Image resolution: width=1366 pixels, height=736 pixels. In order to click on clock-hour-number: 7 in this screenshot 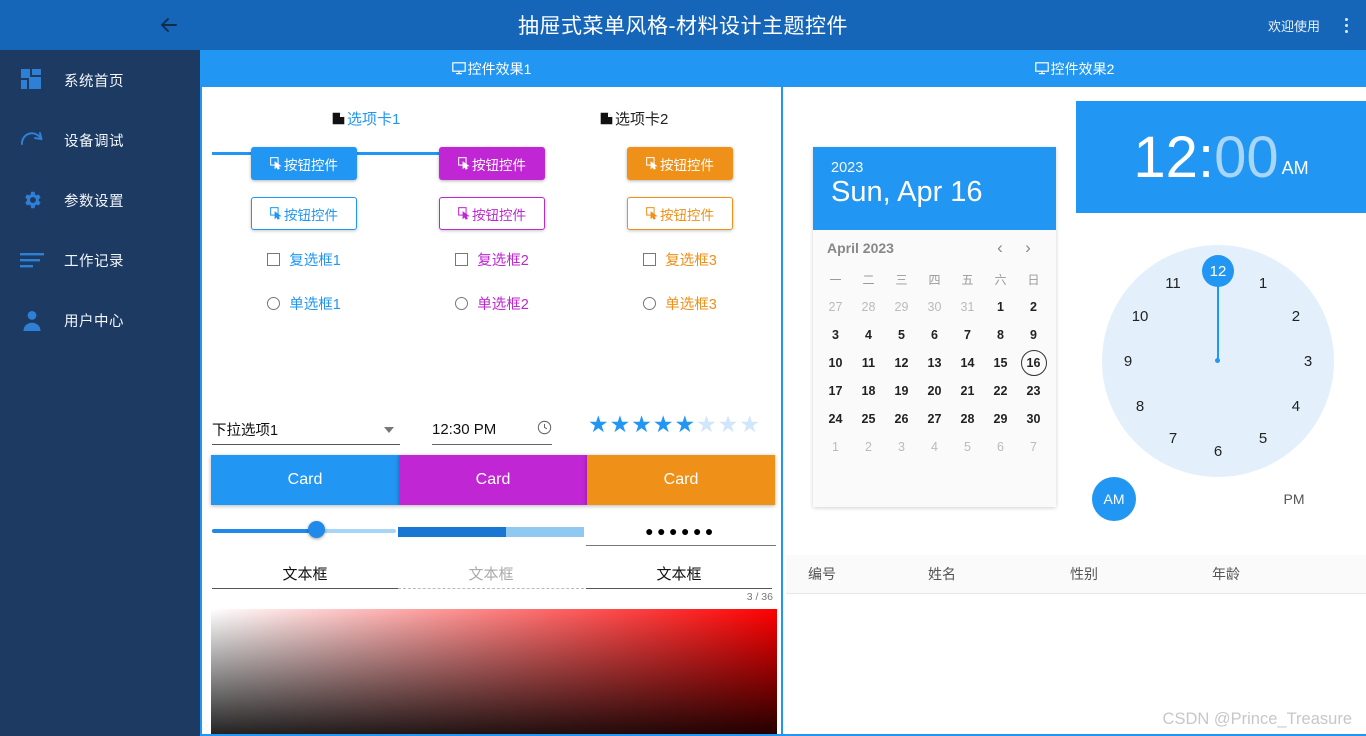, I will do `click(1173, 439)`.